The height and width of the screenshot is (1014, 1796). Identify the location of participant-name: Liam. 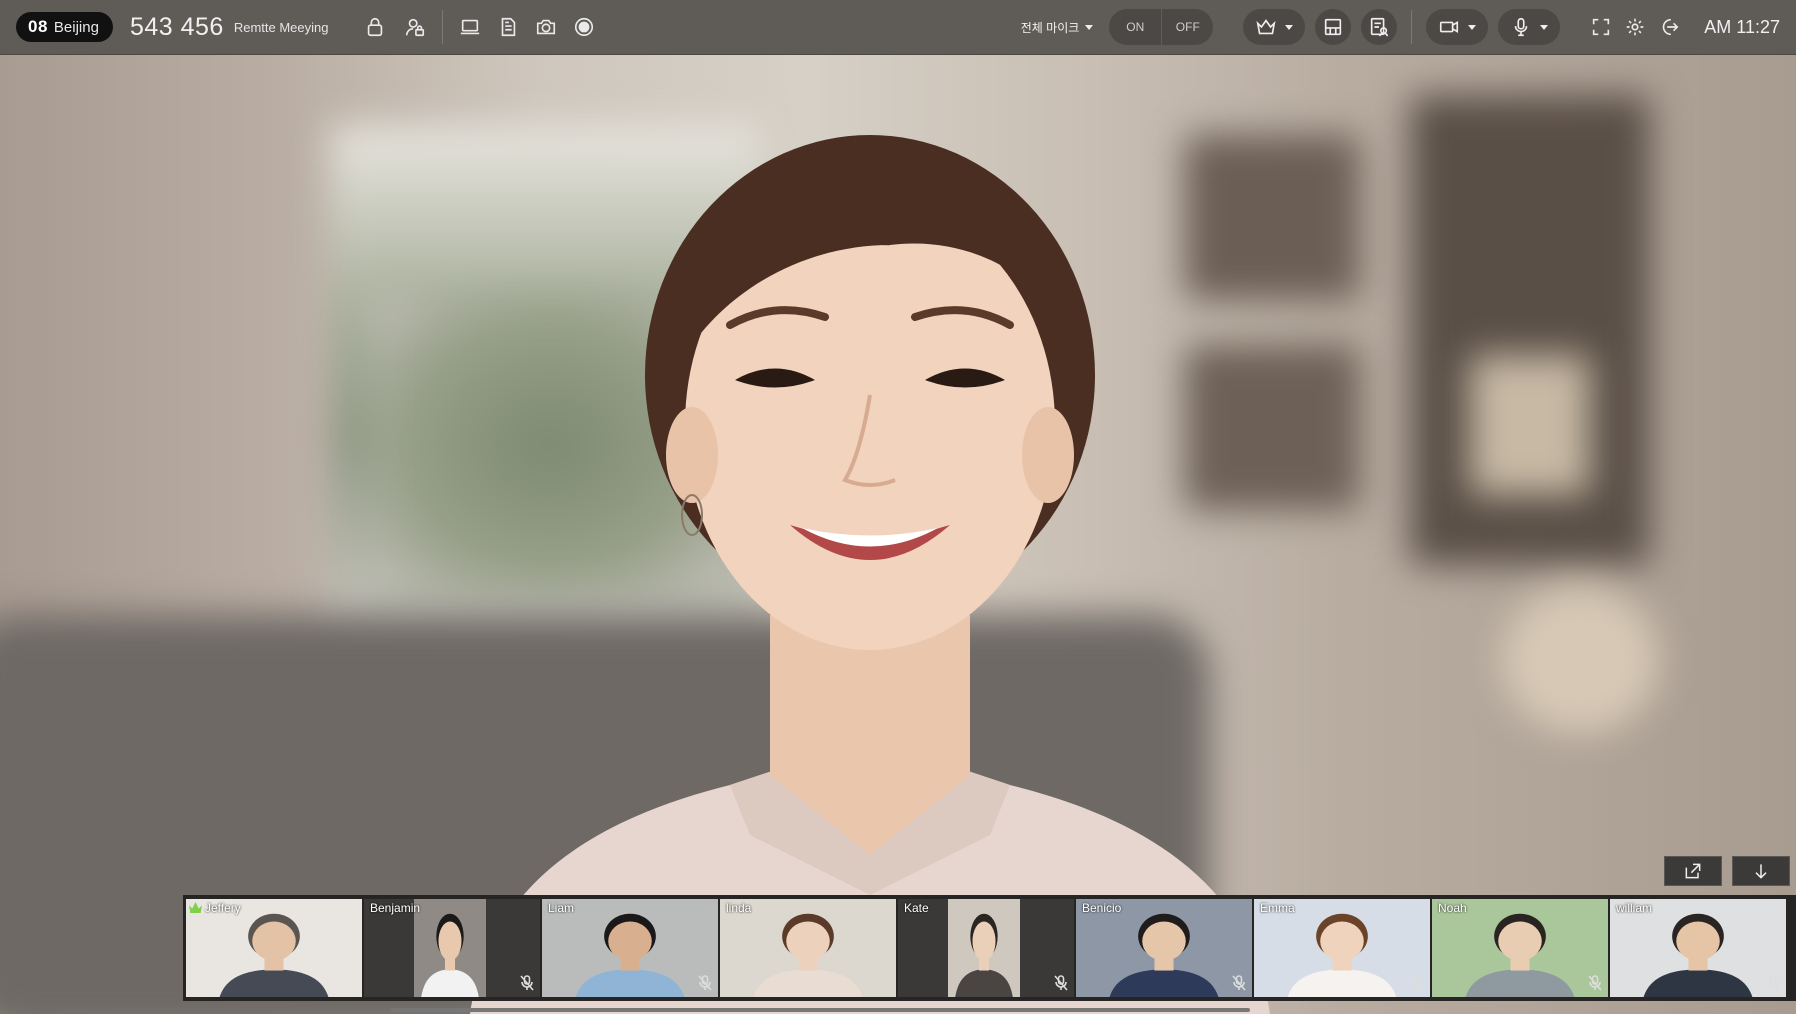
(561, 908).